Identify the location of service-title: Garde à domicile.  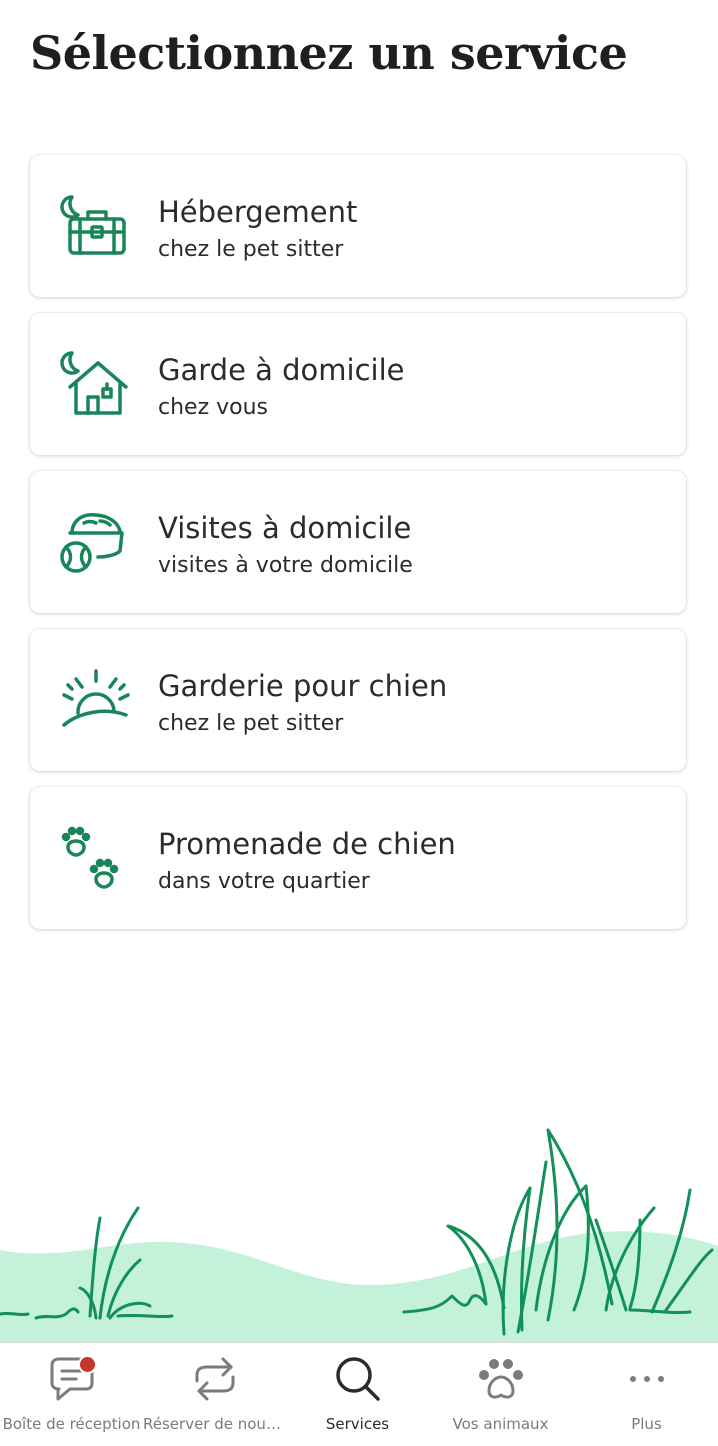
(281, 370).